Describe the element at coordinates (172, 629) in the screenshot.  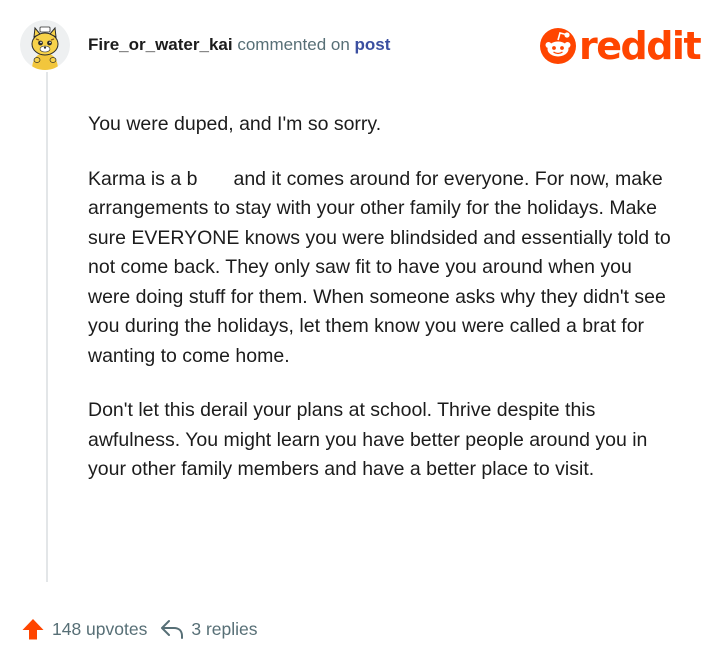
I see `reply-arrow-icon` at that location.